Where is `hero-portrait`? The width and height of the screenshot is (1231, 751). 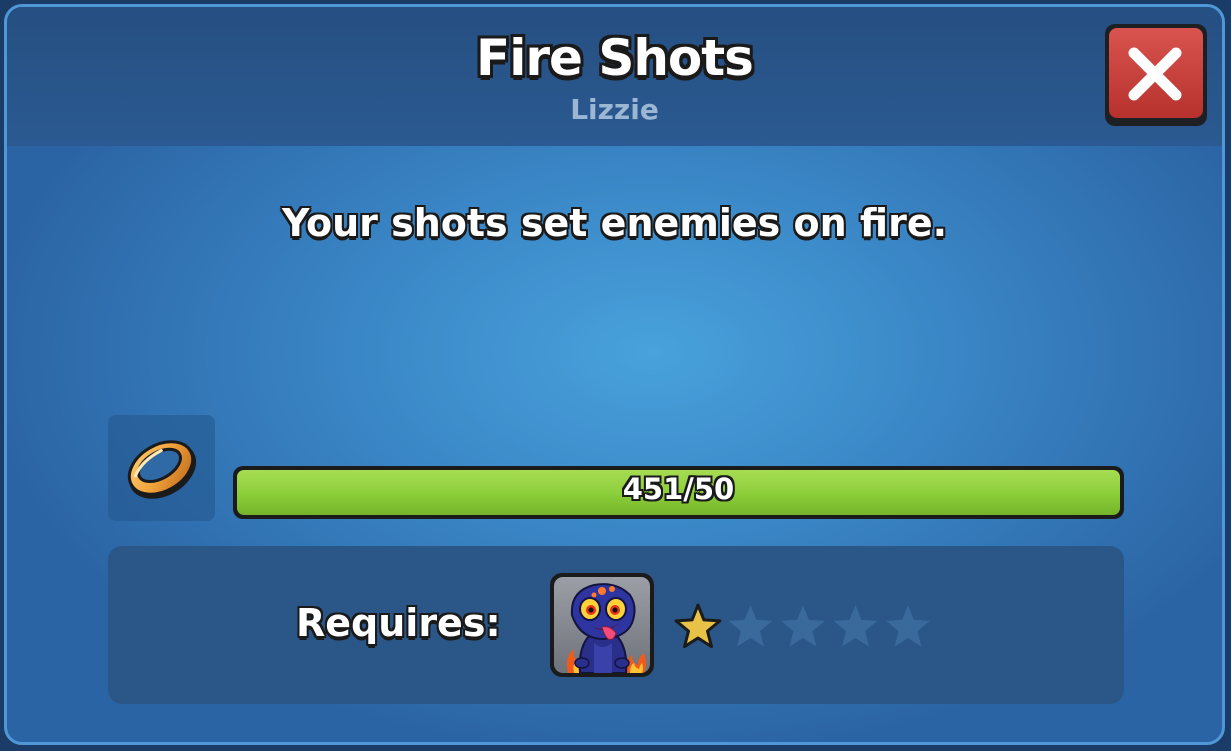
hero-portrait is located at coordinates (602, 625).